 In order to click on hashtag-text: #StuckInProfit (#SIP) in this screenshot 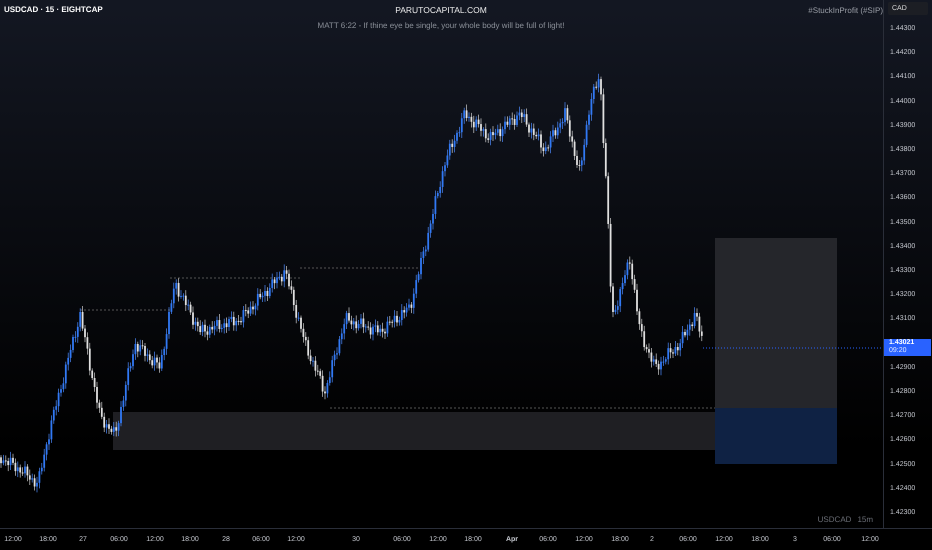, I will do `click(845, 10)`.